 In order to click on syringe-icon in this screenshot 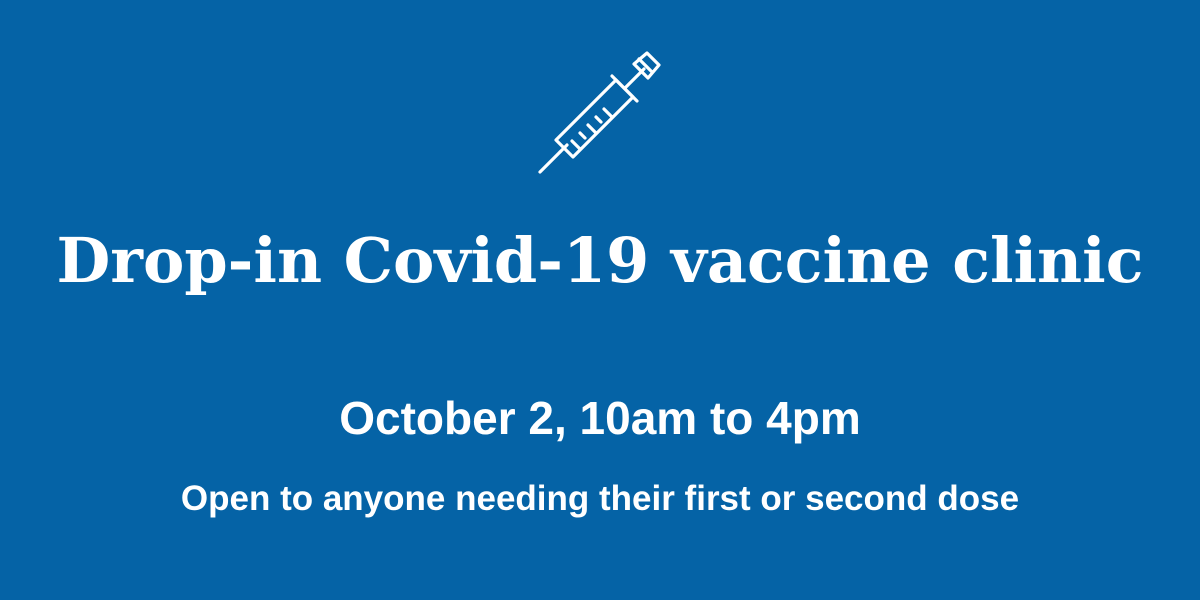, I will do `click(600, 112)`.